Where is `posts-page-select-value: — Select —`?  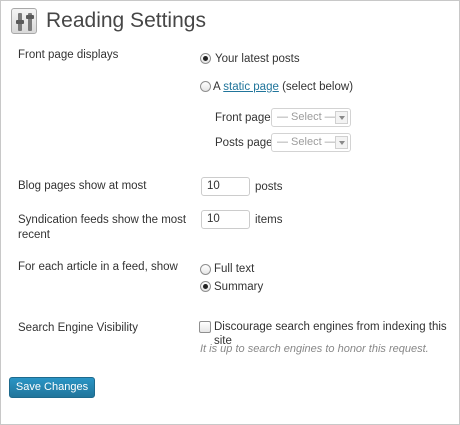
posts-page-select-value: — Select — is located at coordinates (306, 142).